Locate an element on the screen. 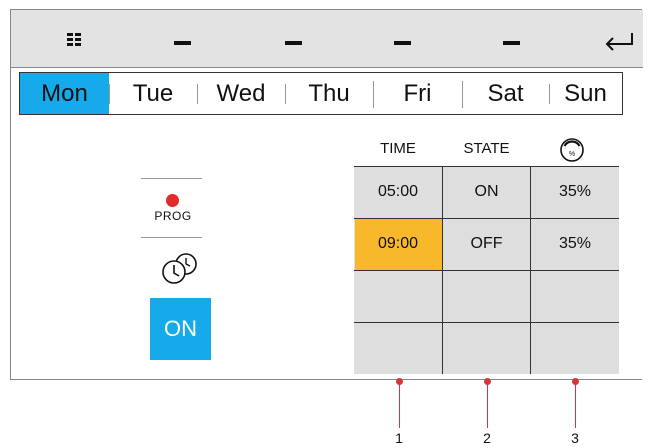  prog-indicator-dot is located at coordinates (172, 200).